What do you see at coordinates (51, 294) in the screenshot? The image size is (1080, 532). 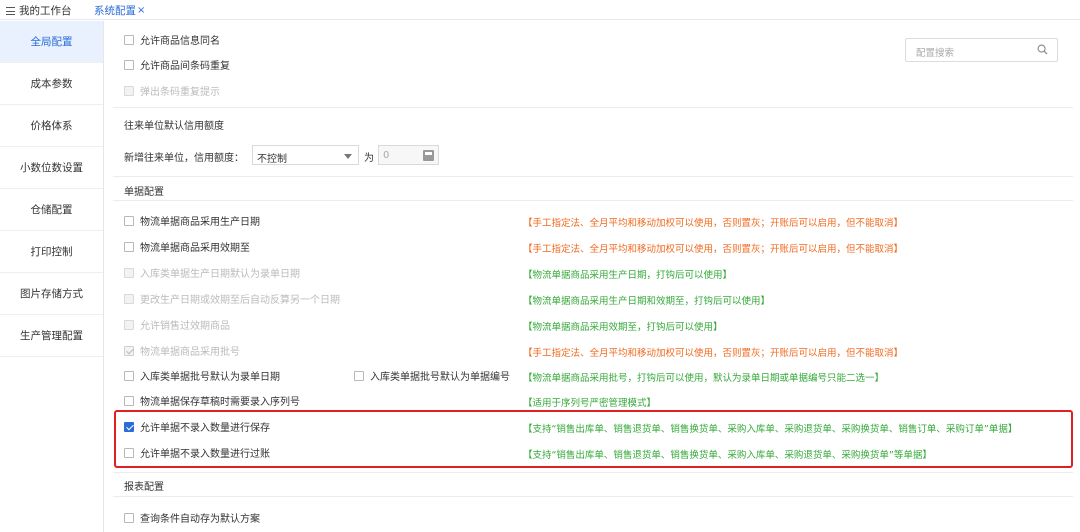 I see `sidebar-item-image: 图片存储方式` at bounding box center [51, 294].